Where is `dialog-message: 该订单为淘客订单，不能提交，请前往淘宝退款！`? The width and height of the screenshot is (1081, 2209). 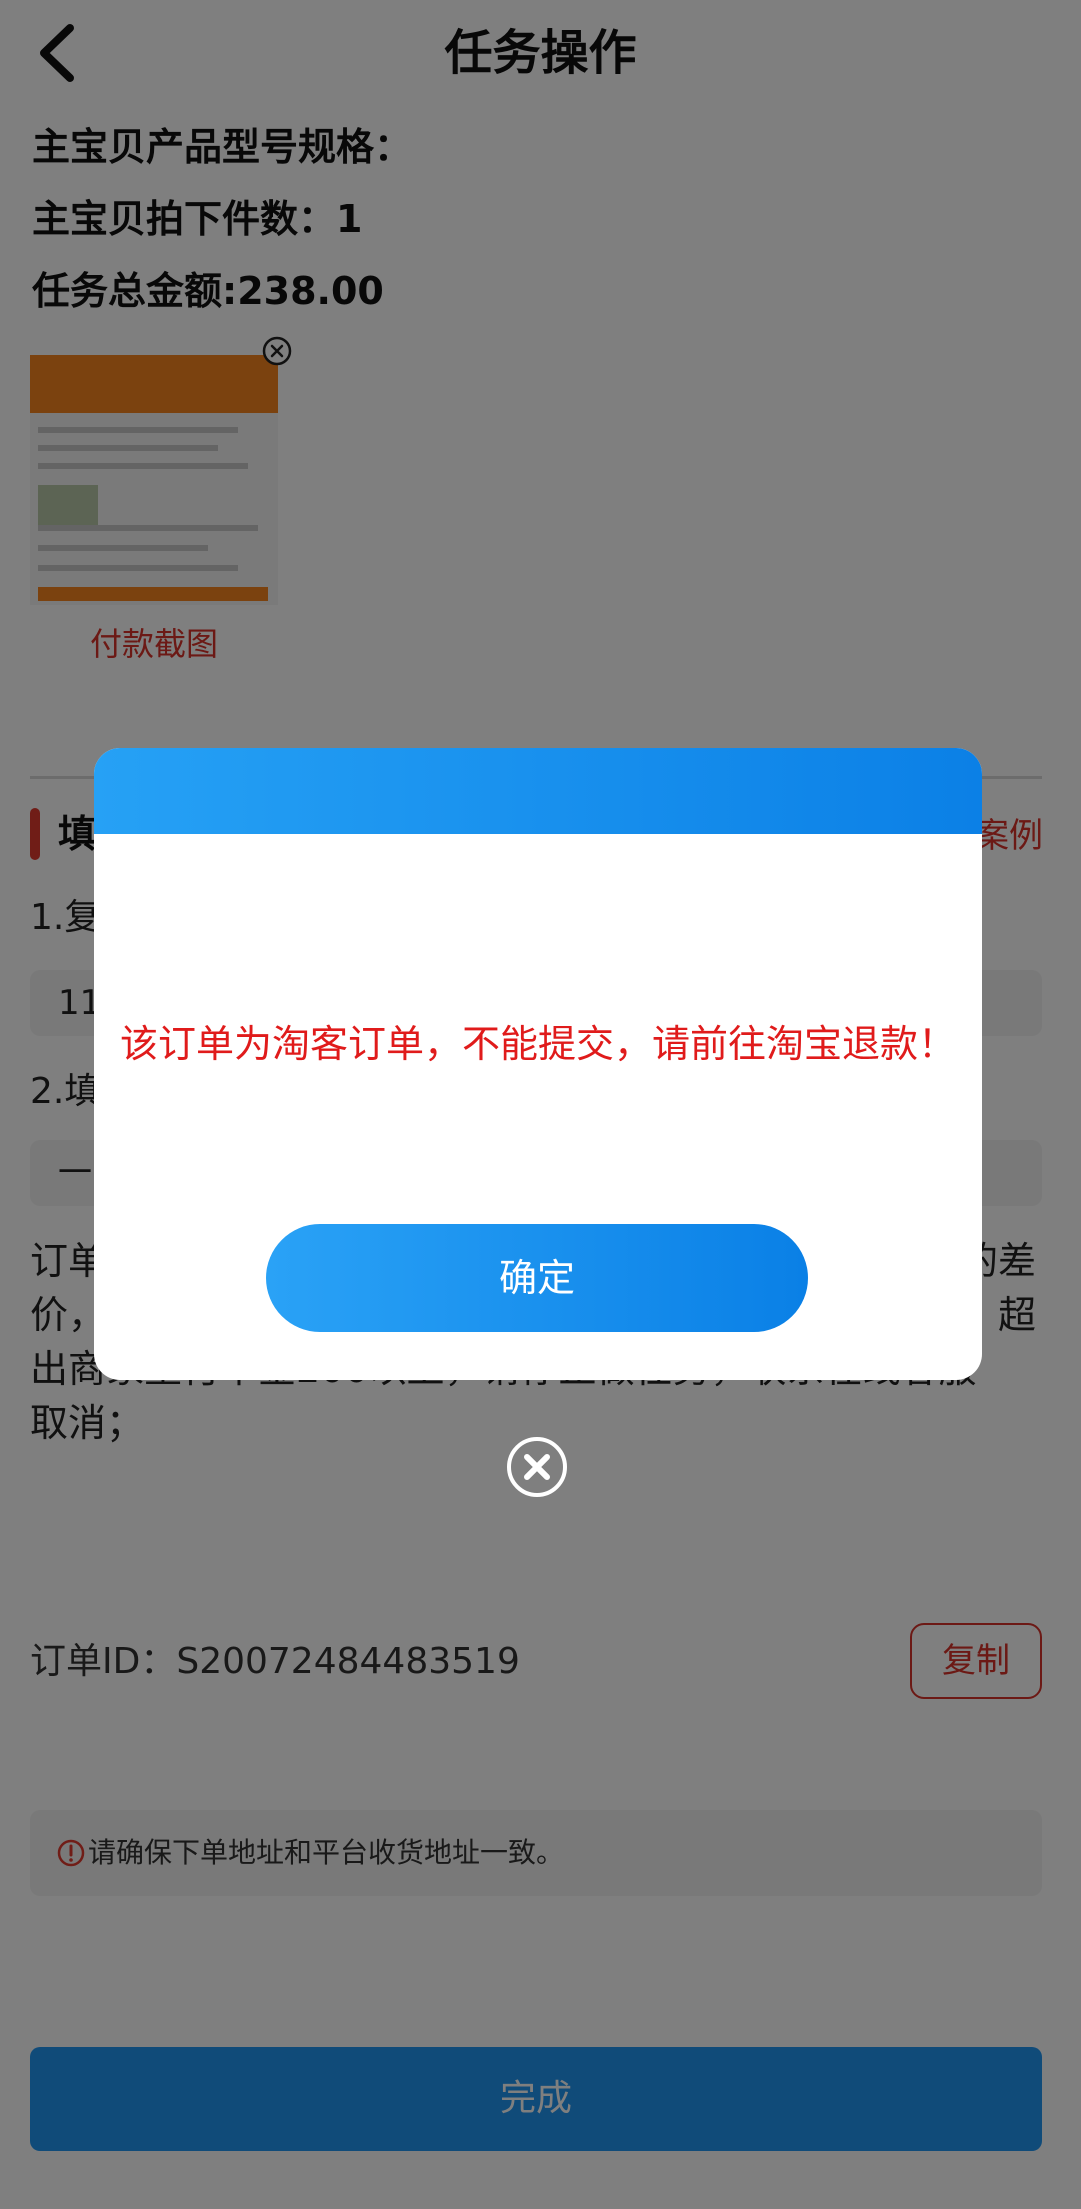
dialog-message: 该订单为淘客订单，不能提交，请前往淘宝退款！ is located at coordinates (537, 1044).